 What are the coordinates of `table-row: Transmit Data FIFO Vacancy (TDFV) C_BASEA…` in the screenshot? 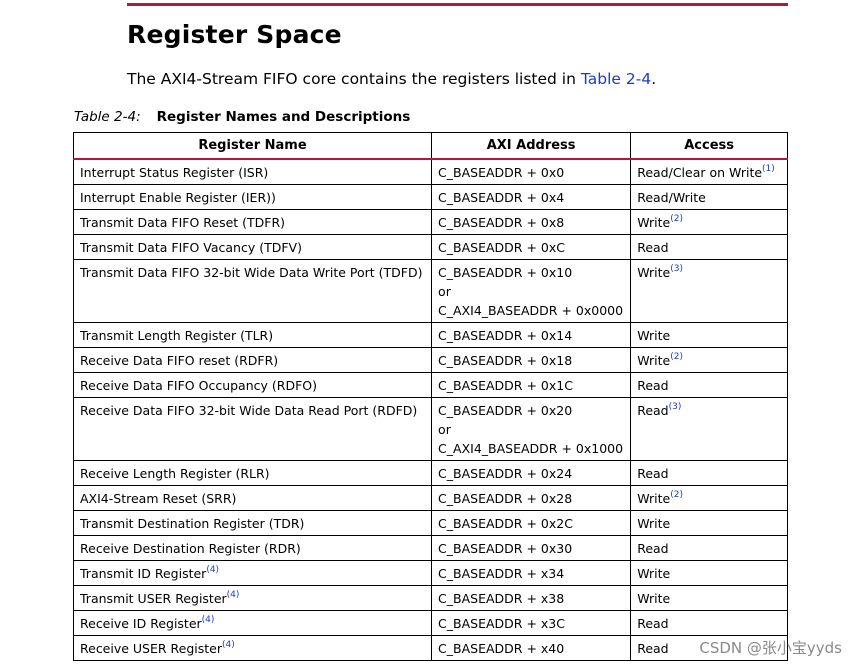 It's located at (430, 247).